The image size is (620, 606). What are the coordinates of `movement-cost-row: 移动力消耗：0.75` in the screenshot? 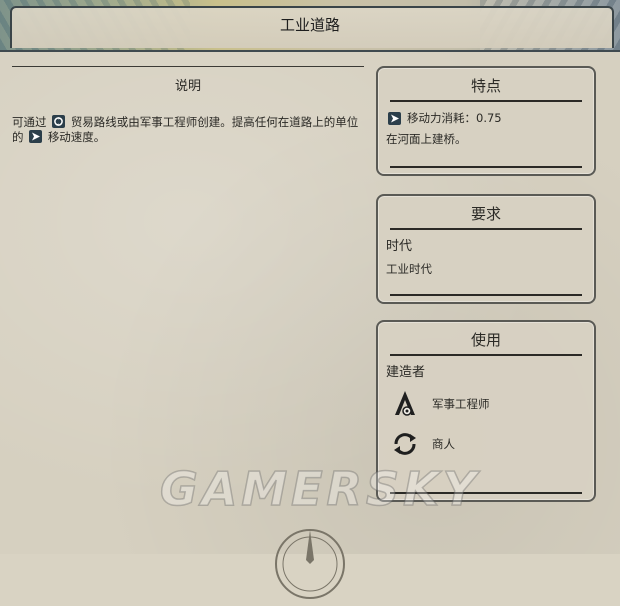 It's located at (486, 118).